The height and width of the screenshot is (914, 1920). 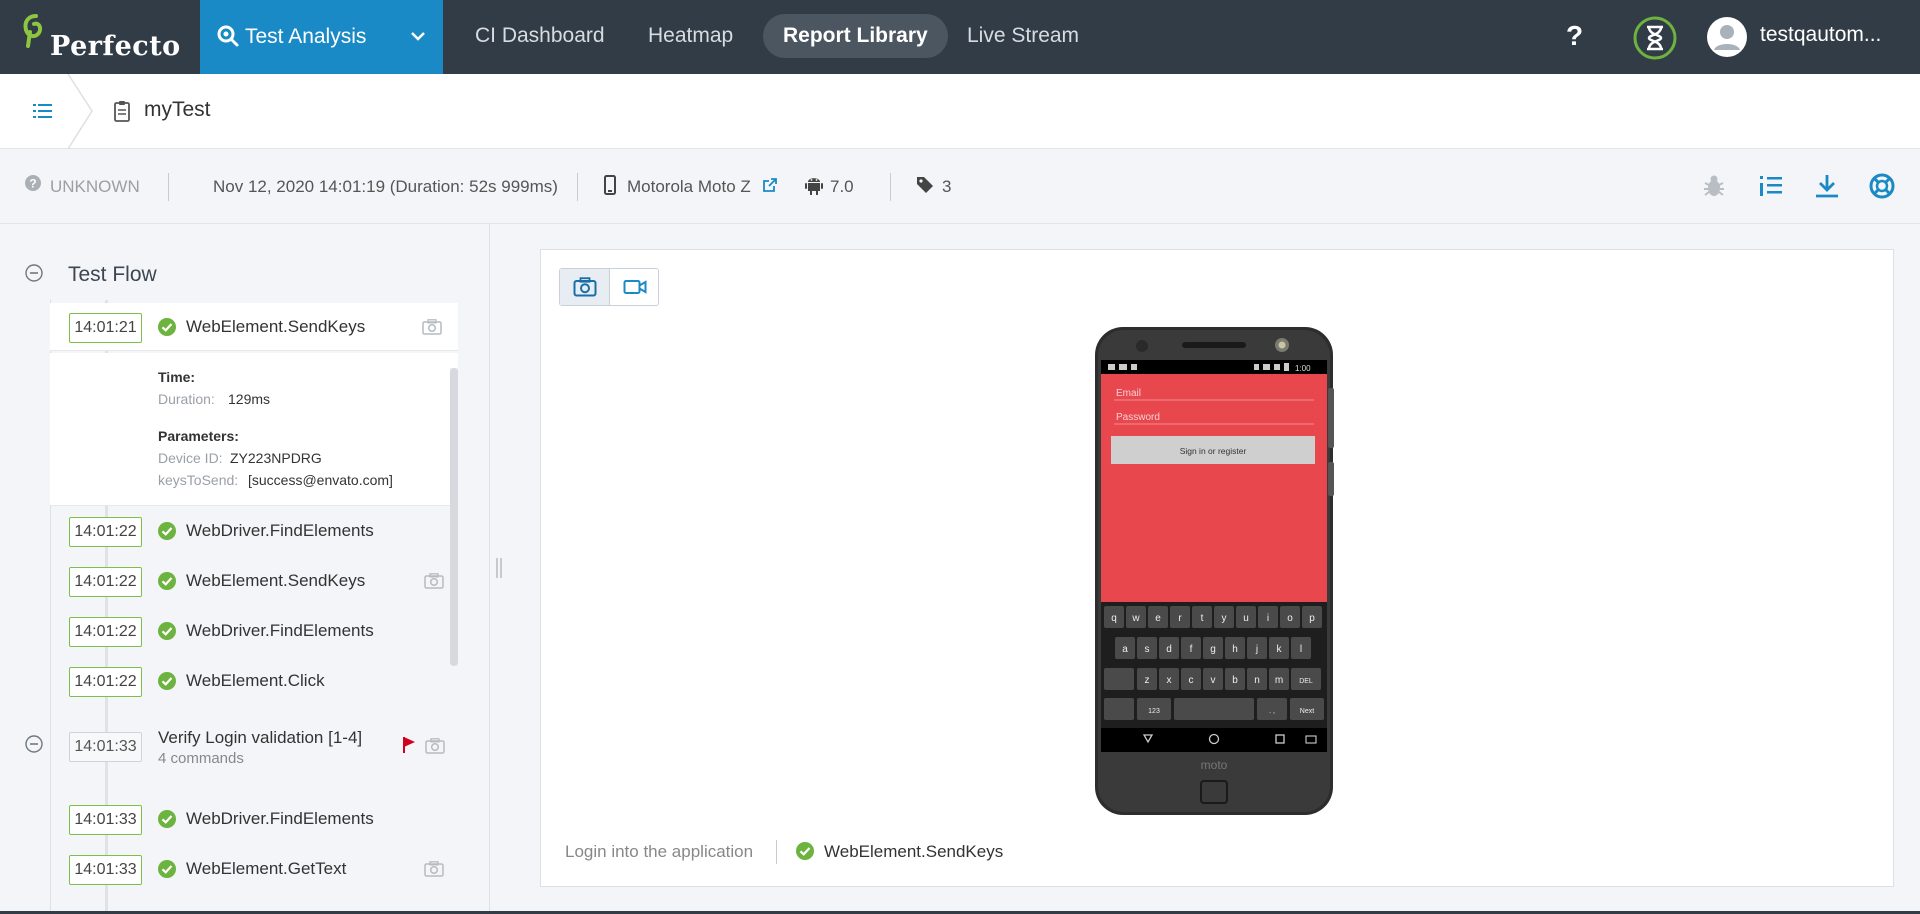 I want to click on command-name: WebElement.GetText, so click(x=266, y=868).